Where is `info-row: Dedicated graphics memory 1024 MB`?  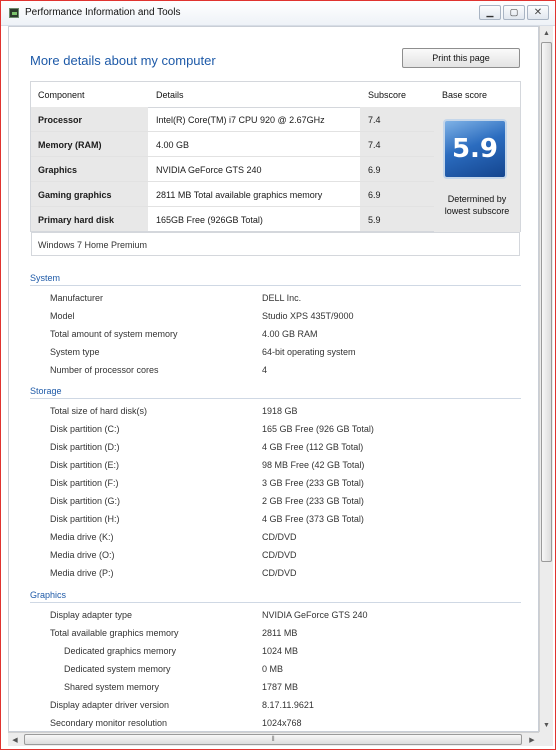
info-row: Dedicated graphics memory 1024 MB is located at coordinates (269, 654).